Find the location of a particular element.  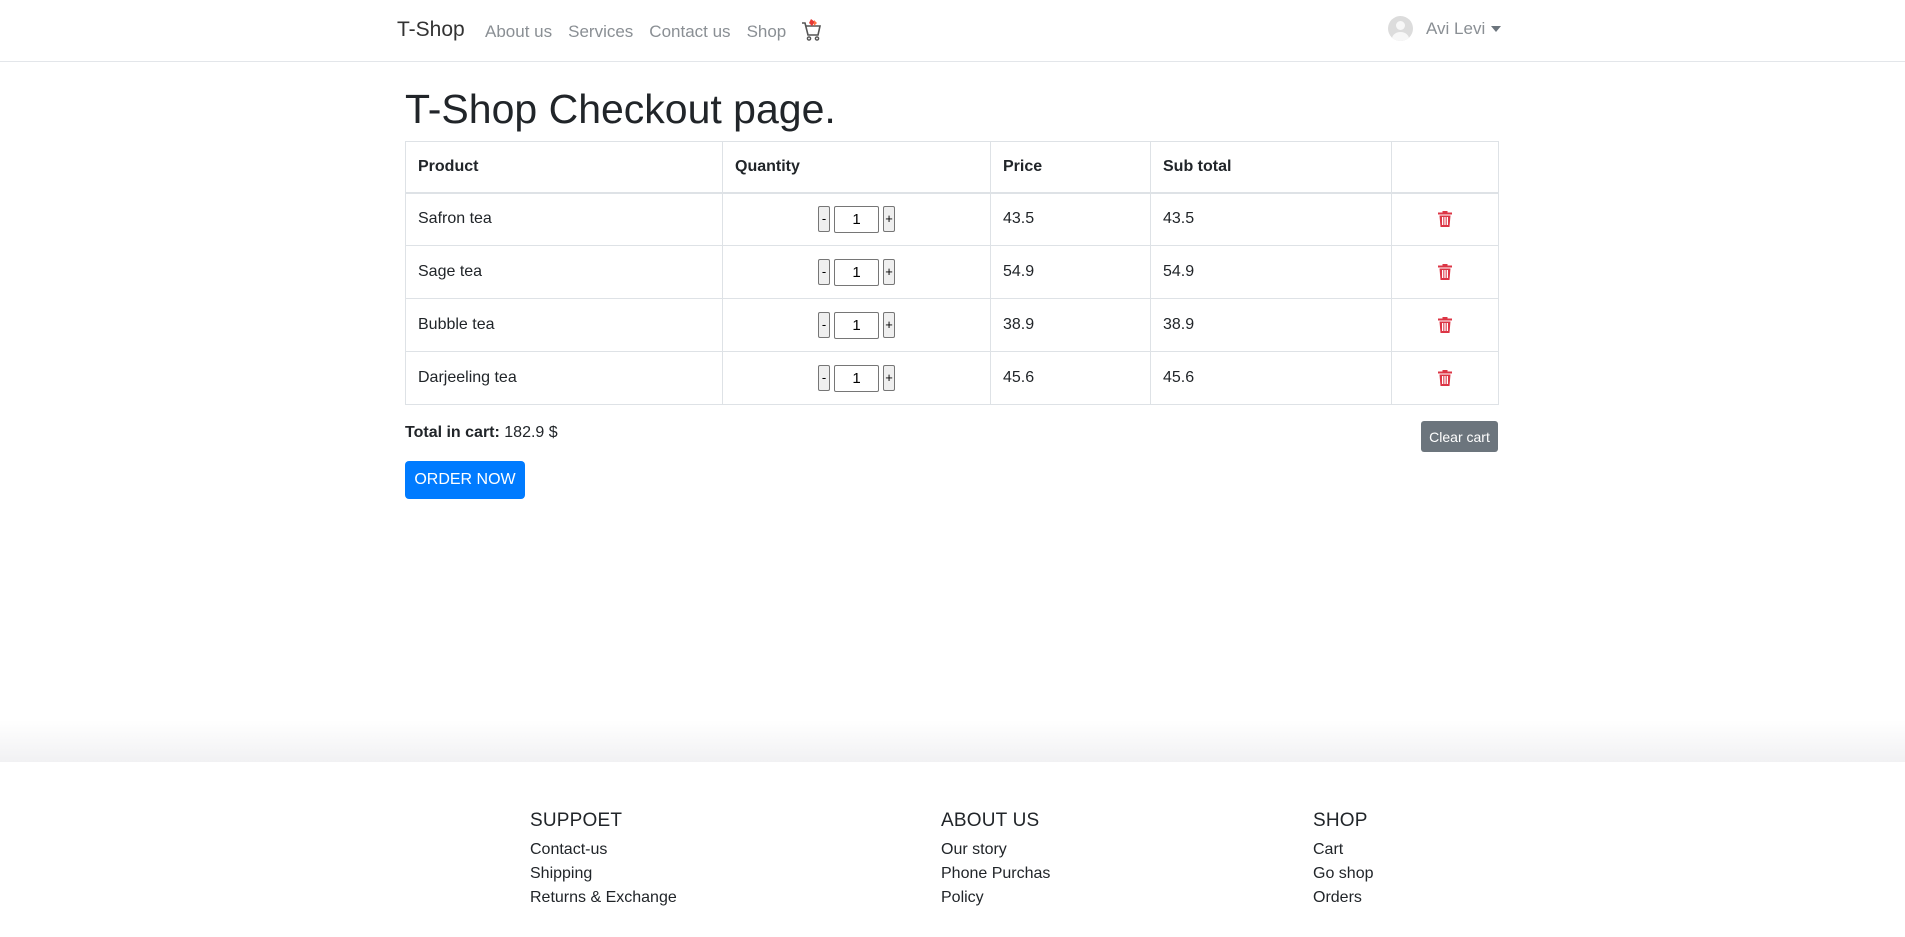

nav-links: About us Services Contact us Shop is located at coordinates (653, 30).